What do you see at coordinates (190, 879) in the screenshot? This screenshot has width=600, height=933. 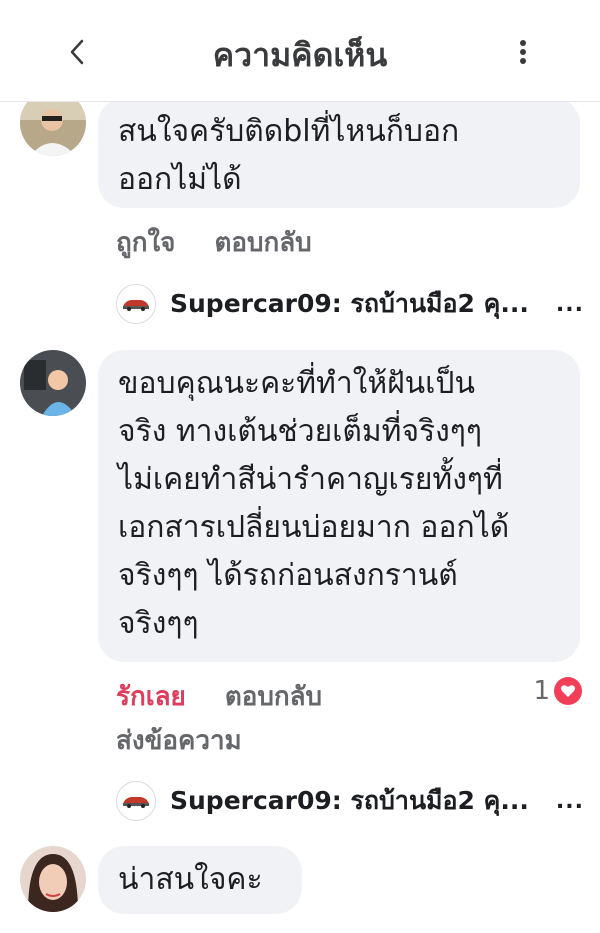 I see `comment-text-line: น่าสนใจคะ` at bounding box center [190, 879].